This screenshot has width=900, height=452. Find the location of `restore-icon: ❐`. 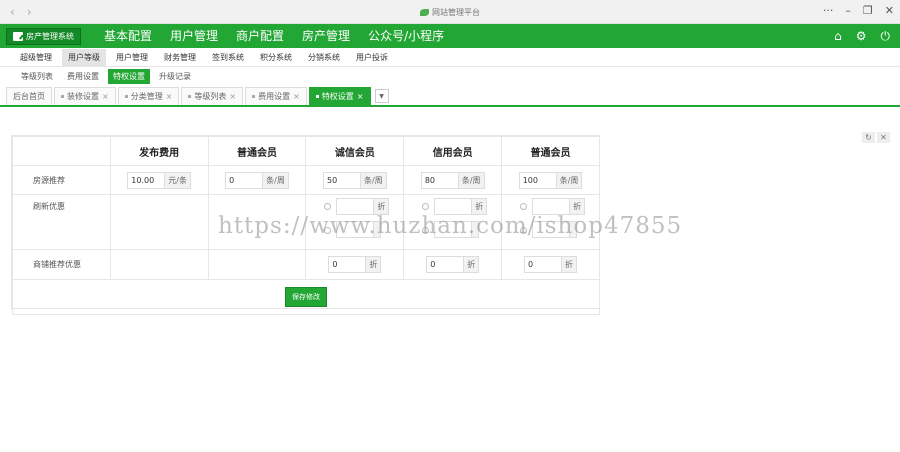

restore-icon: ❐ is located at coordinates (868, 10).